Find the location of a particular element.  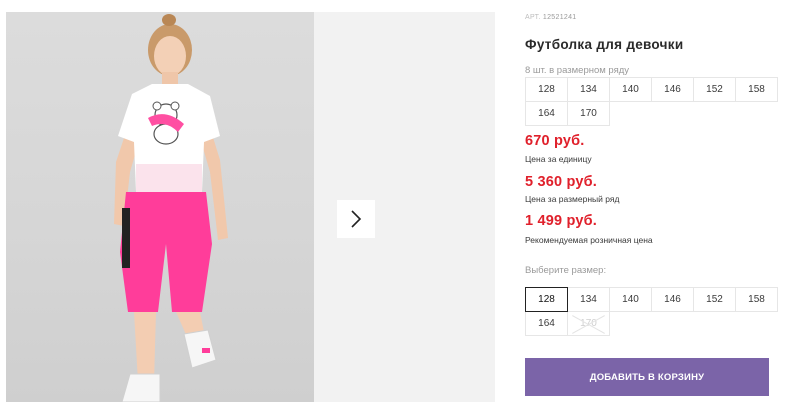

unit-price-caption: Цена за единицу is located at coordinates (558, 159).